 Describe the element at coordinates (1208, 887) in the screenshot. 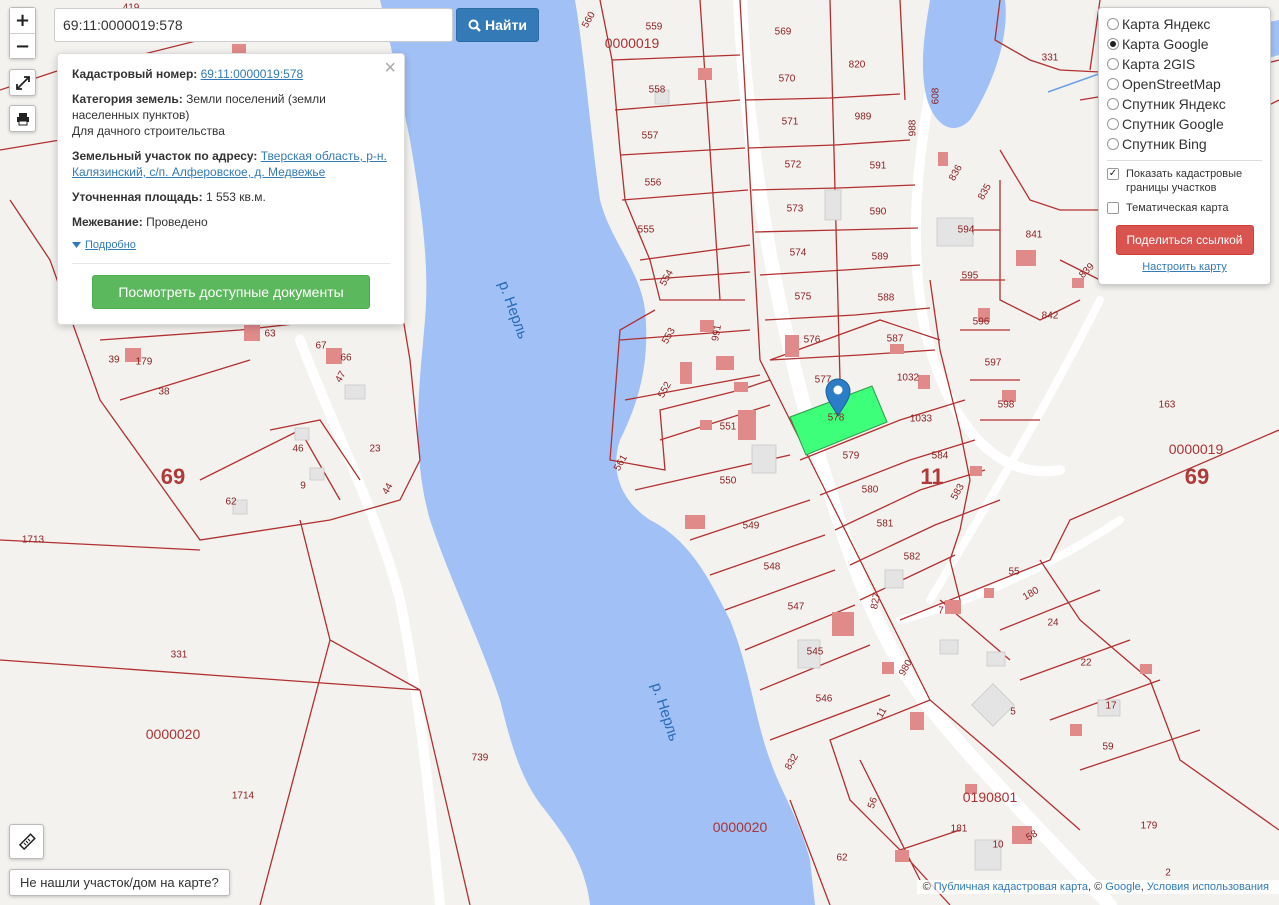

I see `terms-link: Условия использования` at that location.